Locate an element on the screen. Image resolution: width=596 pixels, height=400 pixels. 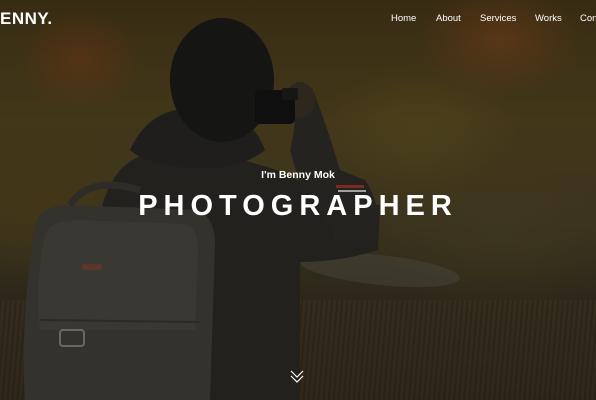
hero-headline: PHOTOGRAPHER is located at coordinates (298, 206).